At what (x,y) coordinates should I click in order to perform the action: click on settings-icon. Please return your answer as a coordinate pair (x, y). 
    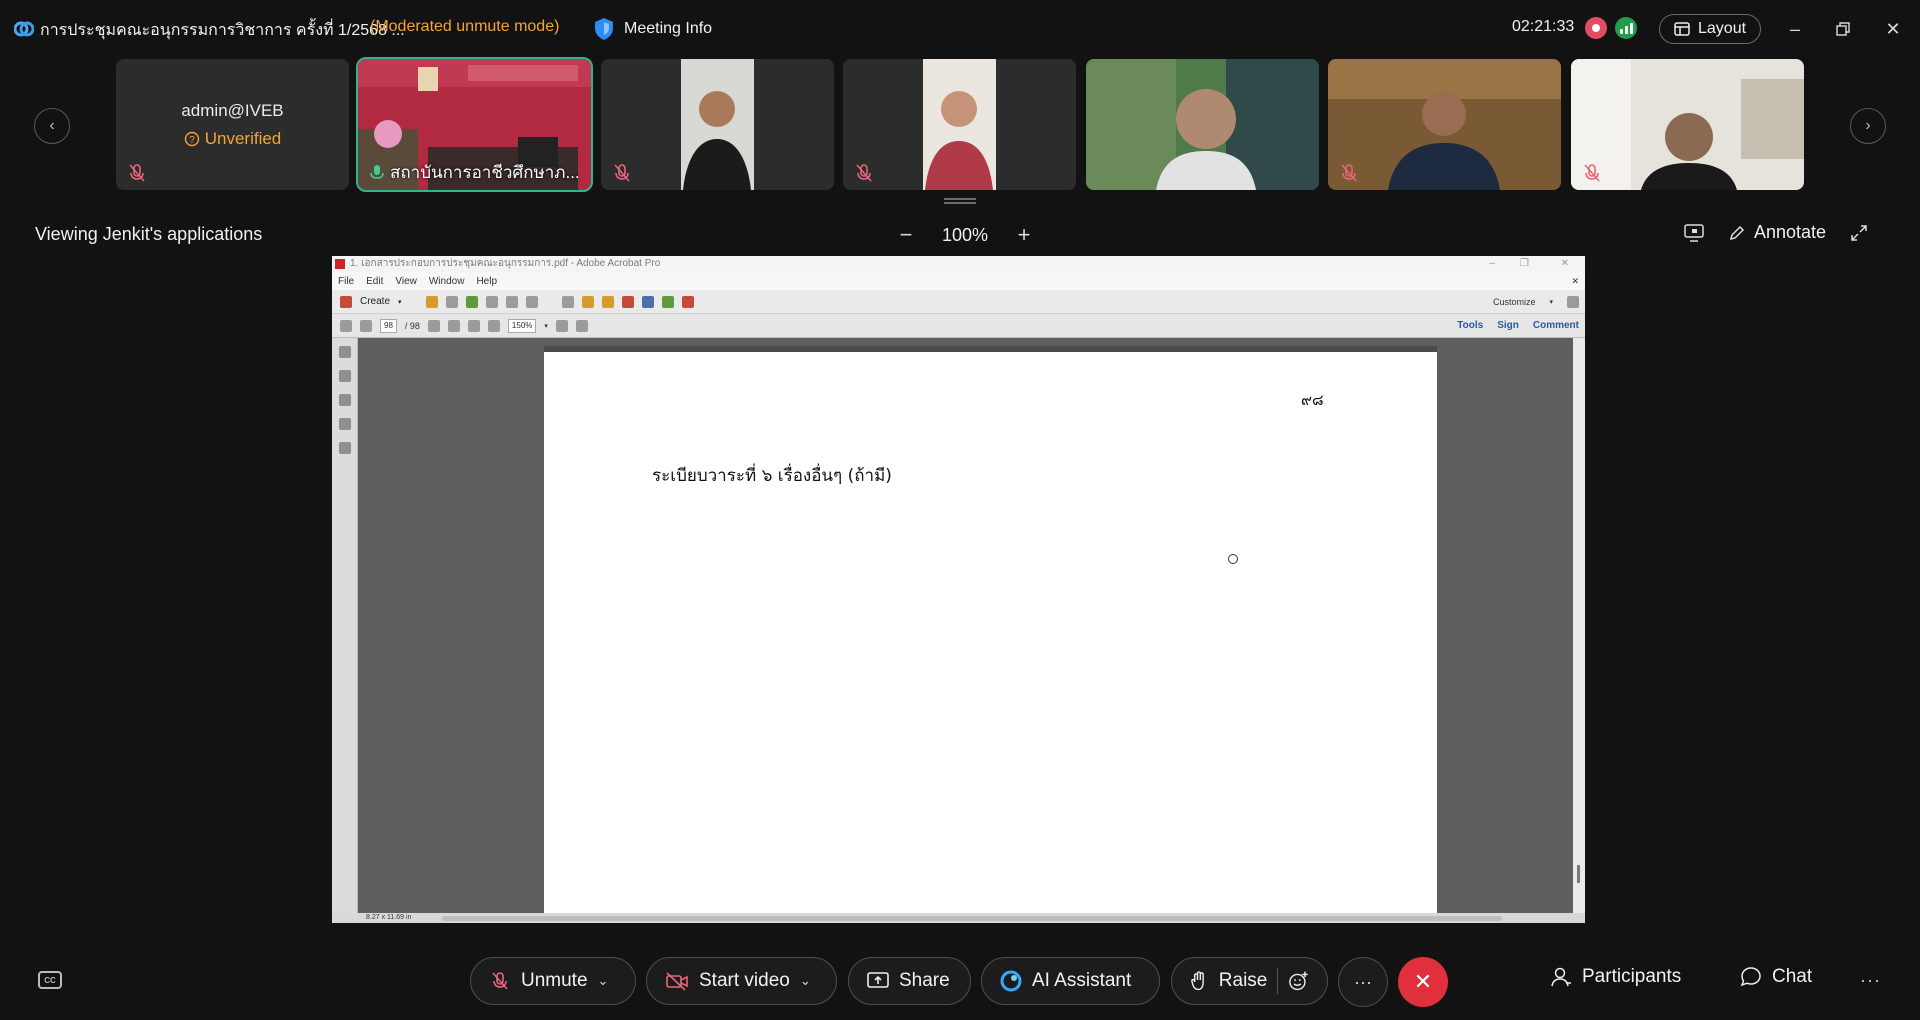
    Looking at the image, I should click on (567, 301).